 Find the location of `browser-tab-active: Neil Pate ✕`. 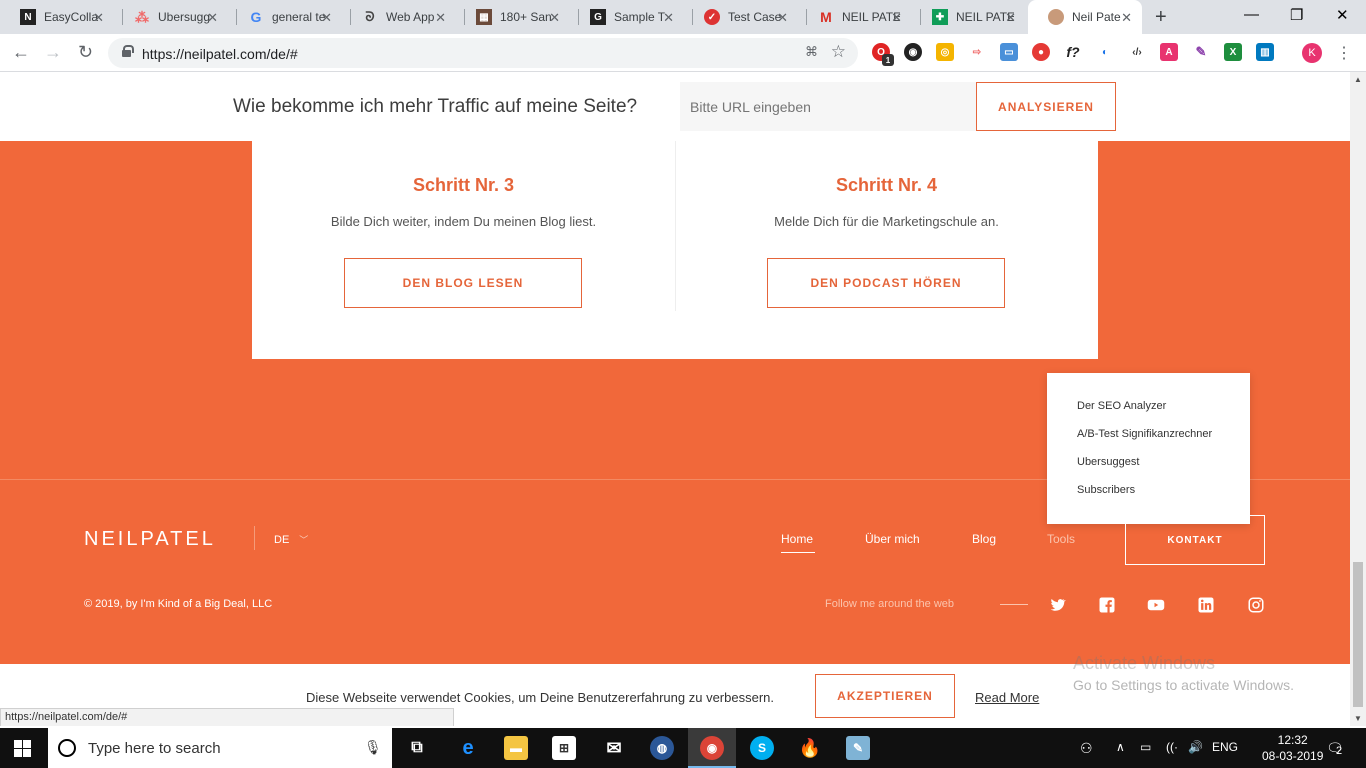

browser-tab-active: Neil Pate ✕ is located at coordinates (1085, 17).